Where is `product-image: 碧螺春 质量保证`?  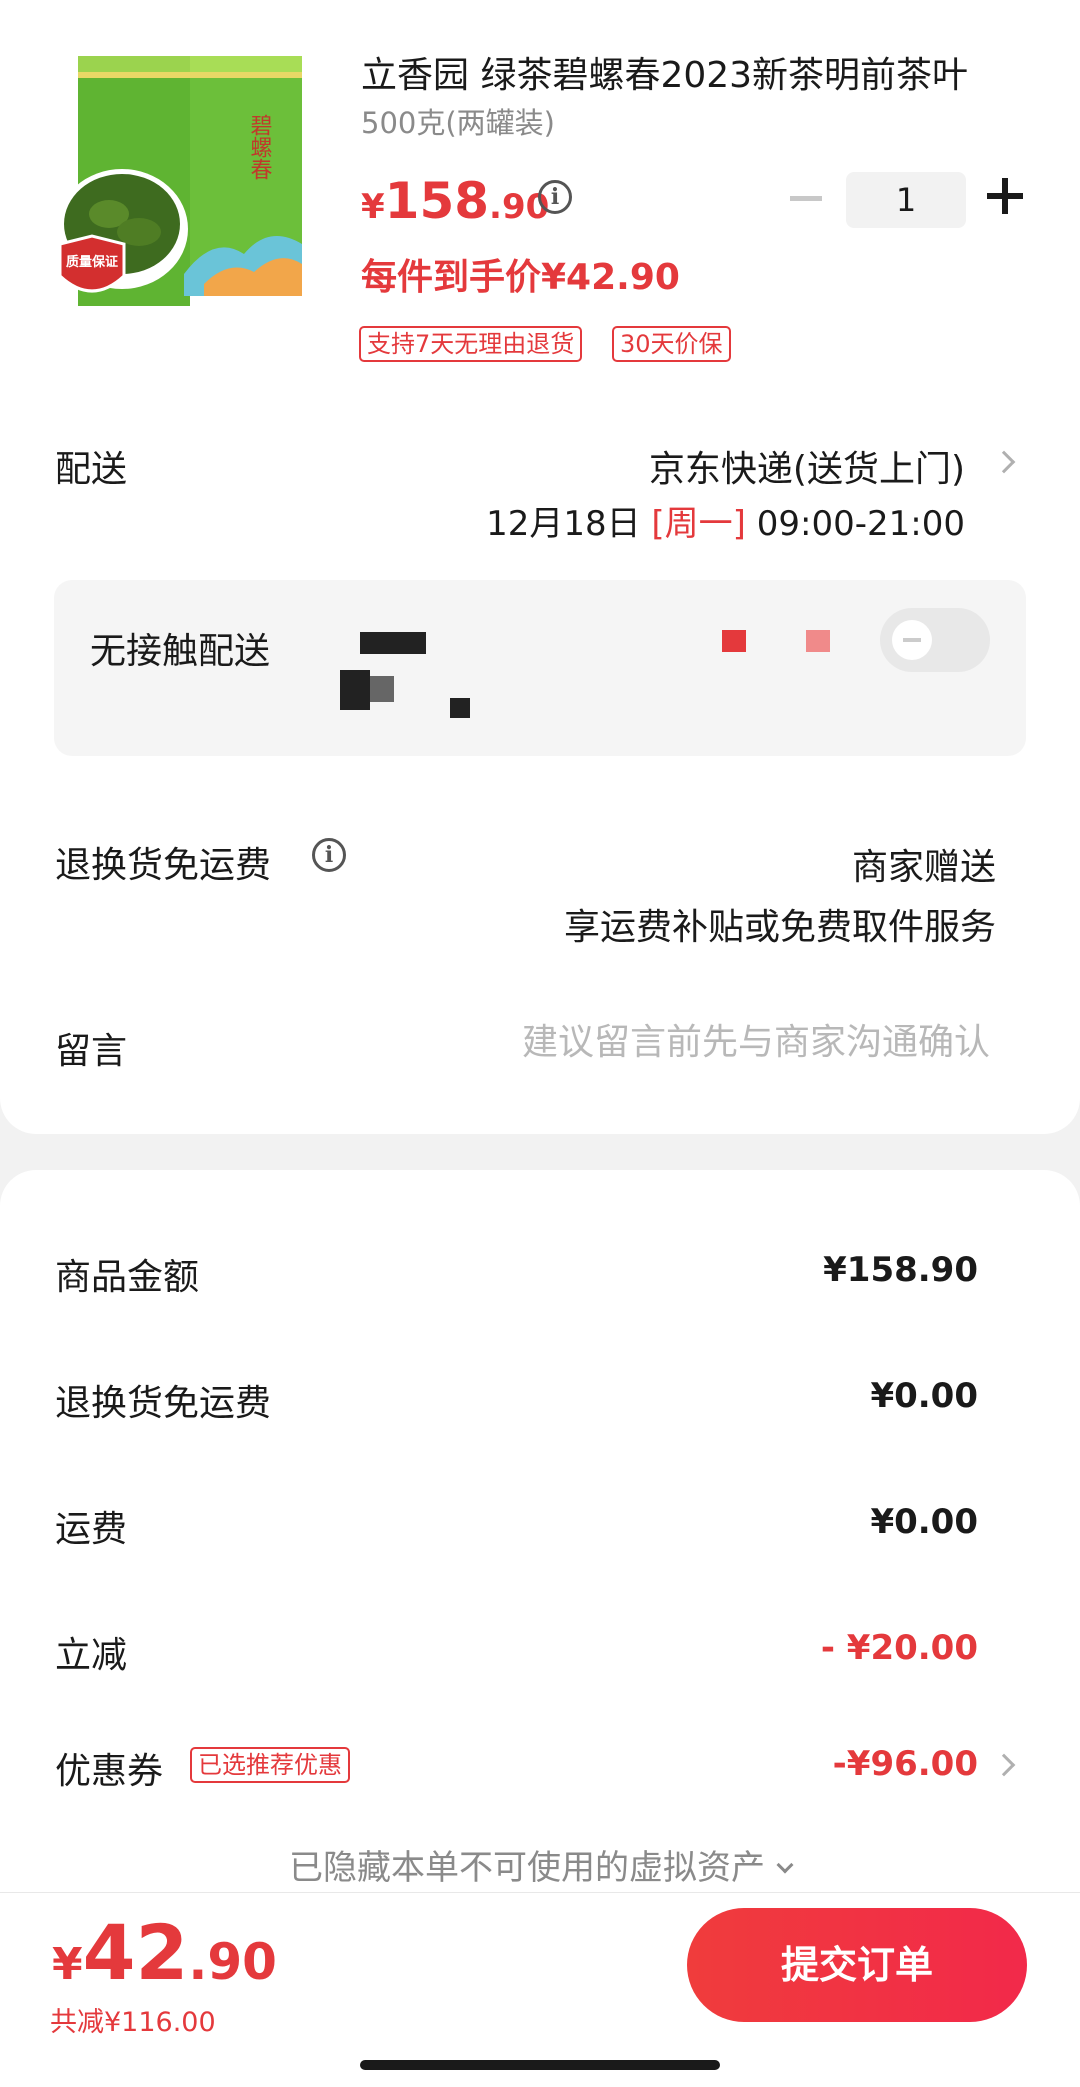
product-image: 碧螺春 质量保证 is located at coordinates (184, 179).